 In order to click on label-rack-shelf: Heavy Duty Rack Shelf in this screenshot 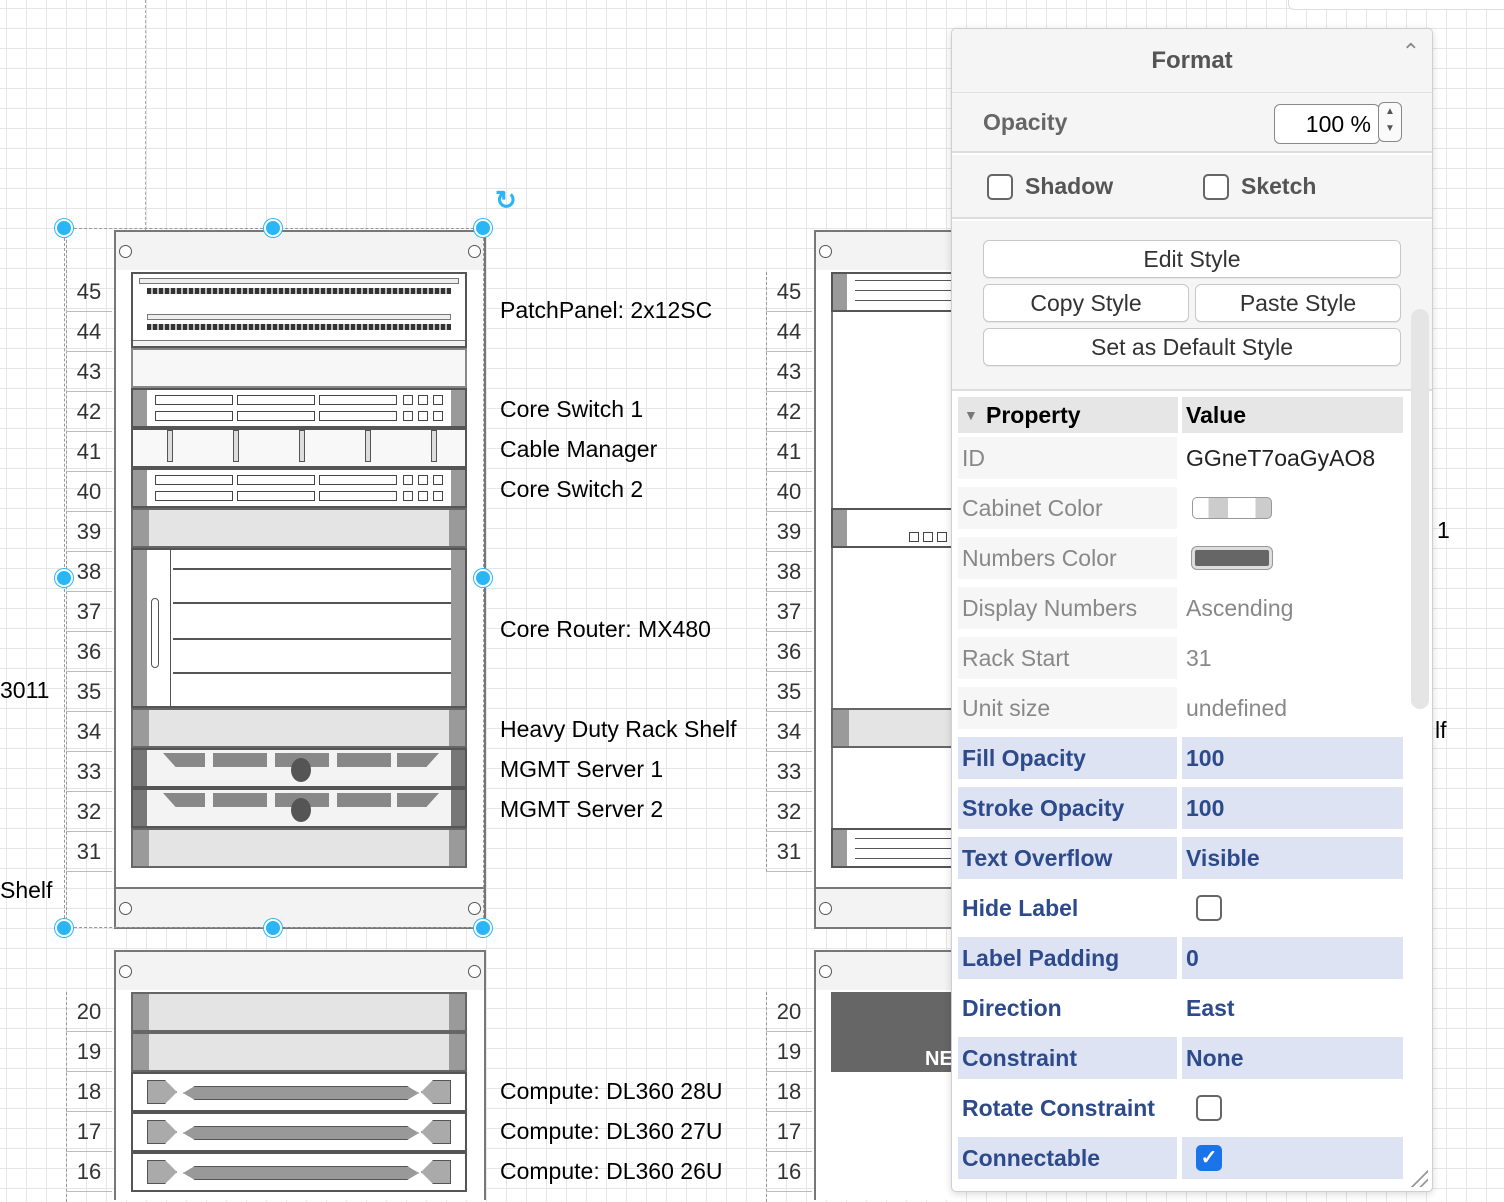, I will do `click(618, 729)`.